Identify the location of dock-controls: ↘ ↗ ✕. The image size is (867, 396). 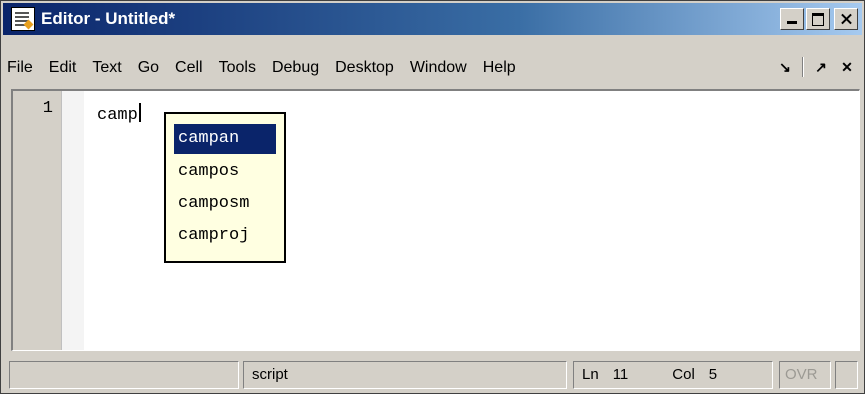
(816, 67).